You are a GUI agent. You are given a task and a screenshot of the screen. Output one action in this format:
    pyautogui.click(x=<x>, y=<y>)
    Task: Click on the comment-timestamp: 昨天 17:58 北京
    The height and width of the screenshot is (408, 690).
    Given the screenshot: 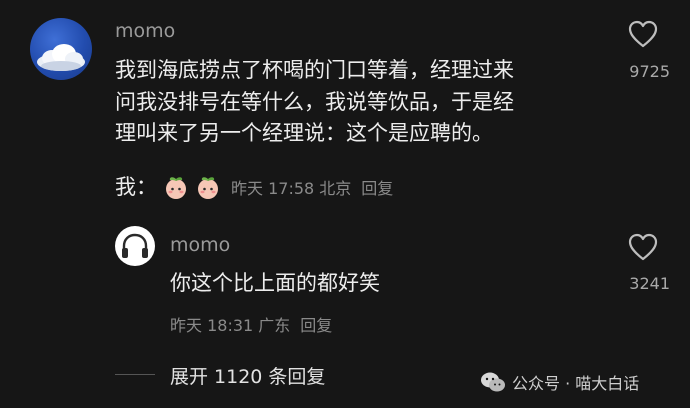 What is the action you would take?
    pyautogui.click(x=291, y=188)
    